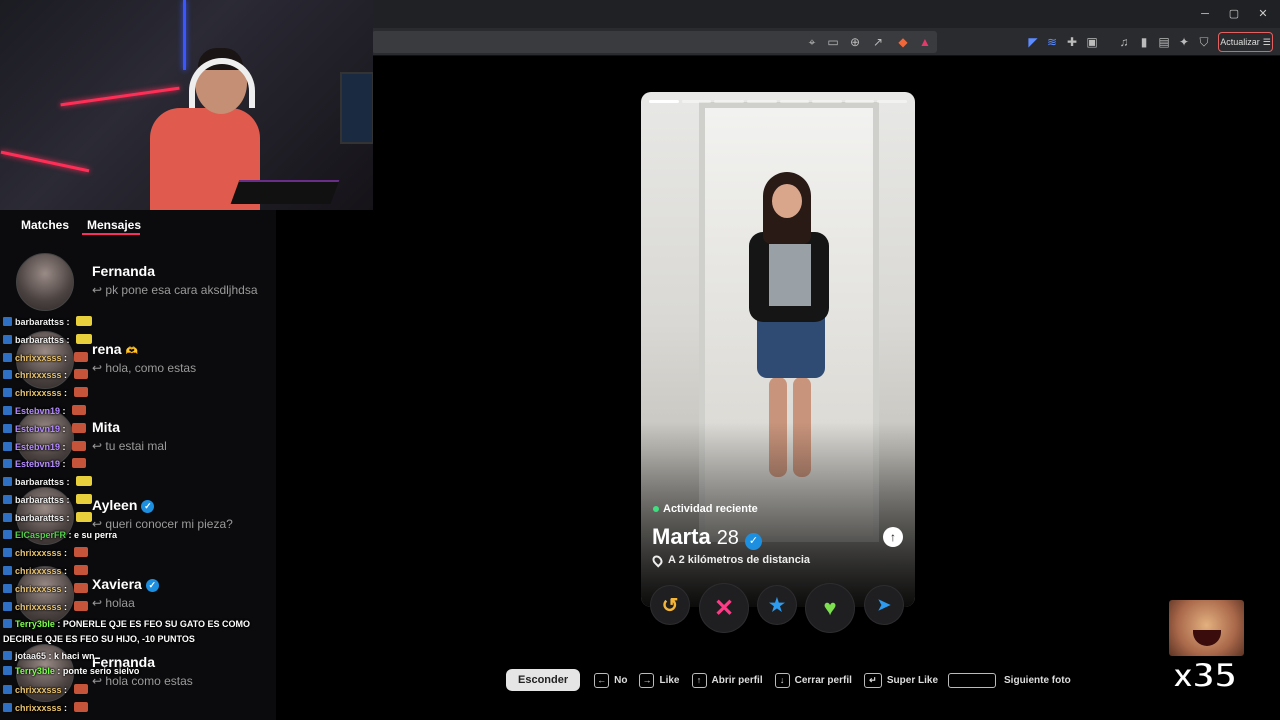 This screenshot has width=1280, height=720. I want to click on online-dot, so click(656, 509).